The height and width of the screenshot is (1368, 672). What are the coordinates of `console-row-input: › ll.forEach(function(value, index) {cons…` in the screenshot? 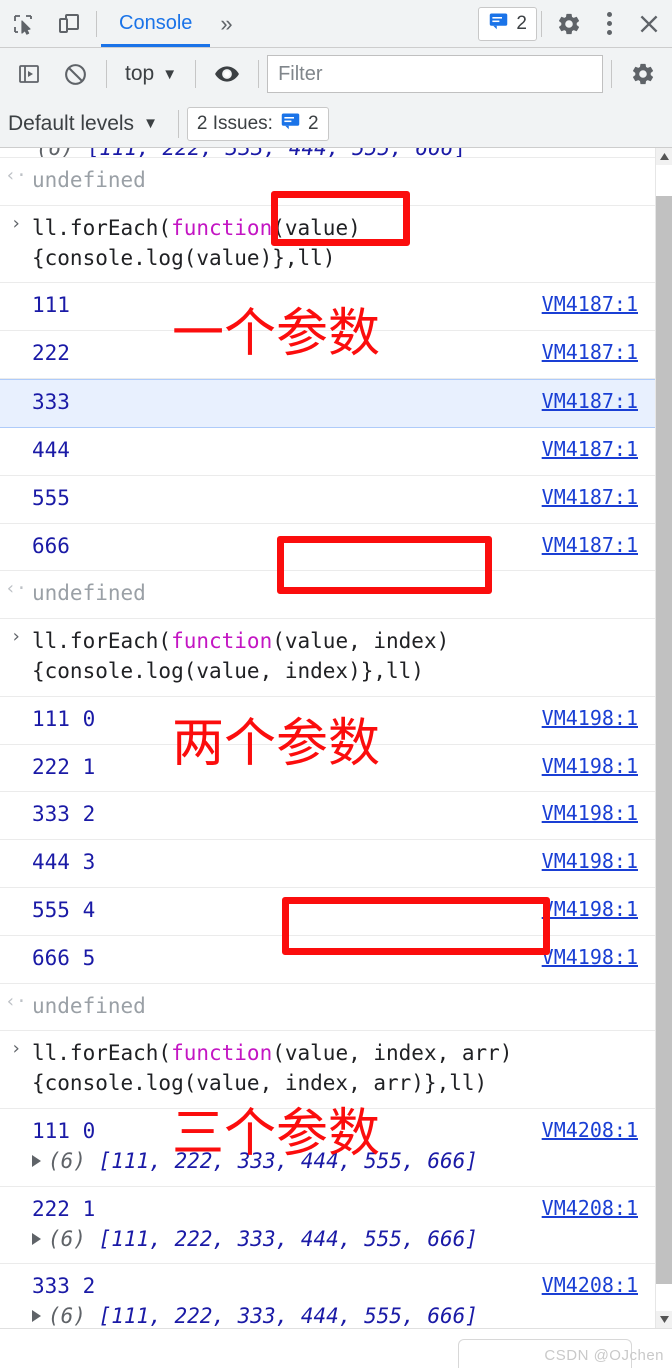 It's located at (336, 658).